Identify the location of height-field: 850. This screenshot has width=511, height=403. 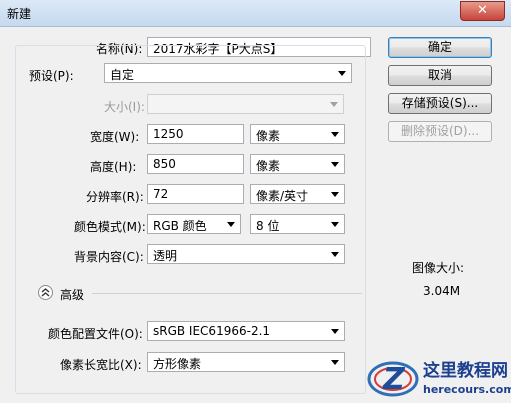
(195, 164).